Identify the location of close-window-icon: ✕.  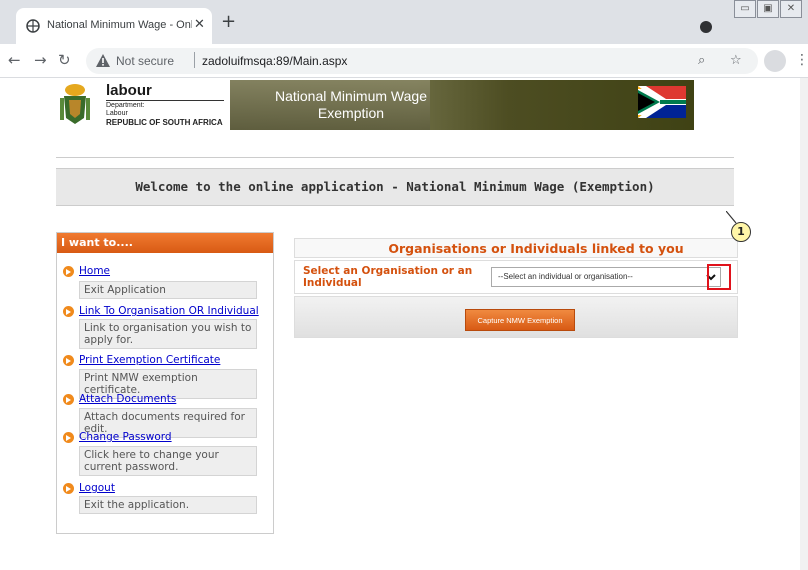
(791, 9).